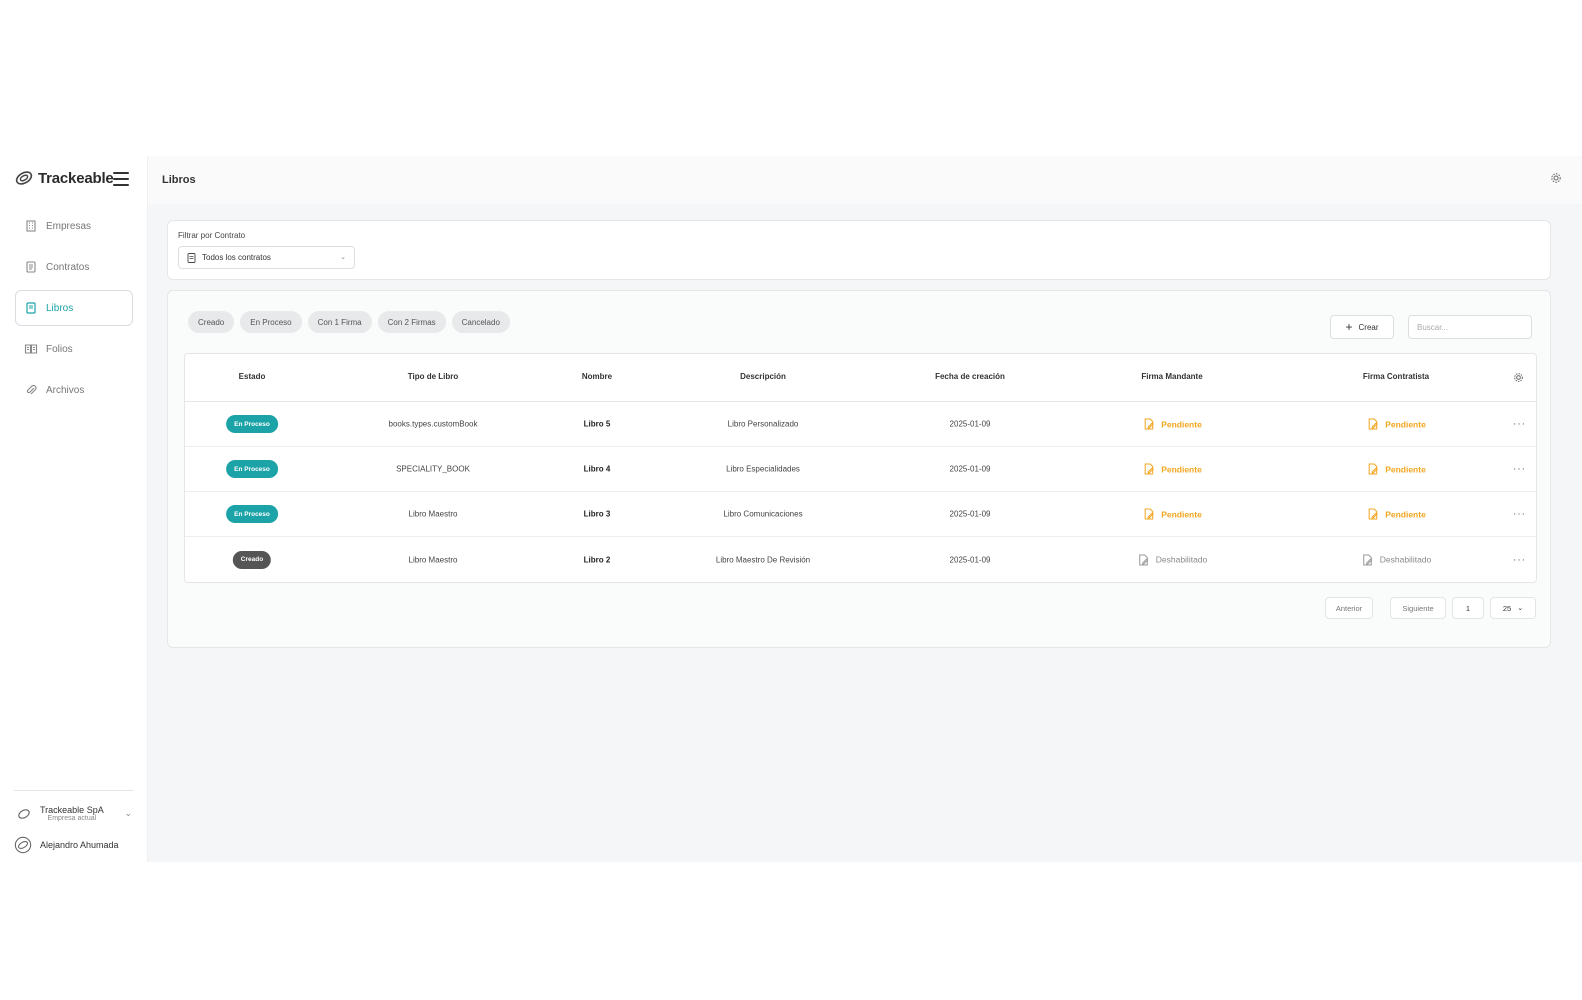 Image resolution: width=1582 pixels, height=1000 pixels. What do you see at coordinates (64, 178) in the screenshot?
I see `brand-logo: Trackeable` at bounding box center [64, 178].